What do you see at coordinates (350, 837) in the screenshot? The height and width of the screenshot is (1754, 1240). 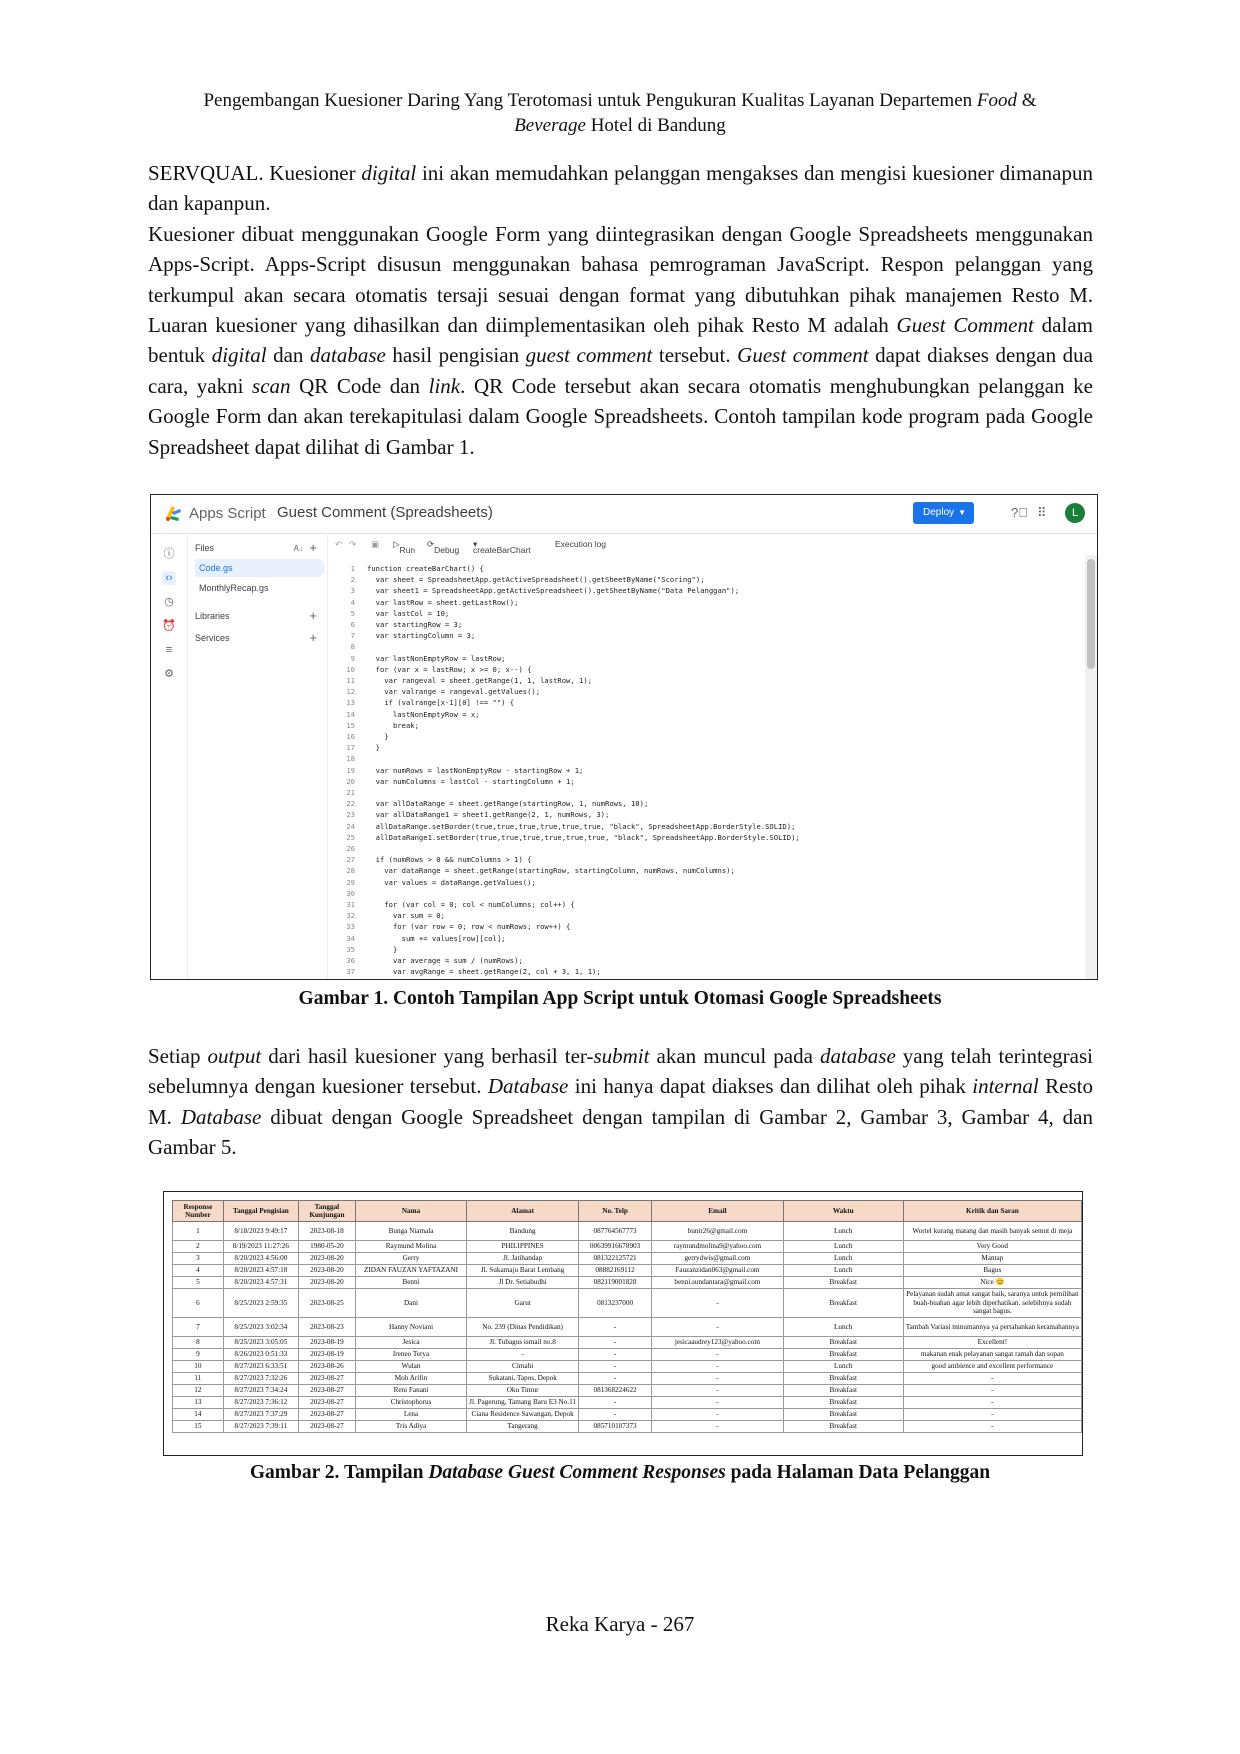 I see `line-number: 25` at bounding box center [350, 837].